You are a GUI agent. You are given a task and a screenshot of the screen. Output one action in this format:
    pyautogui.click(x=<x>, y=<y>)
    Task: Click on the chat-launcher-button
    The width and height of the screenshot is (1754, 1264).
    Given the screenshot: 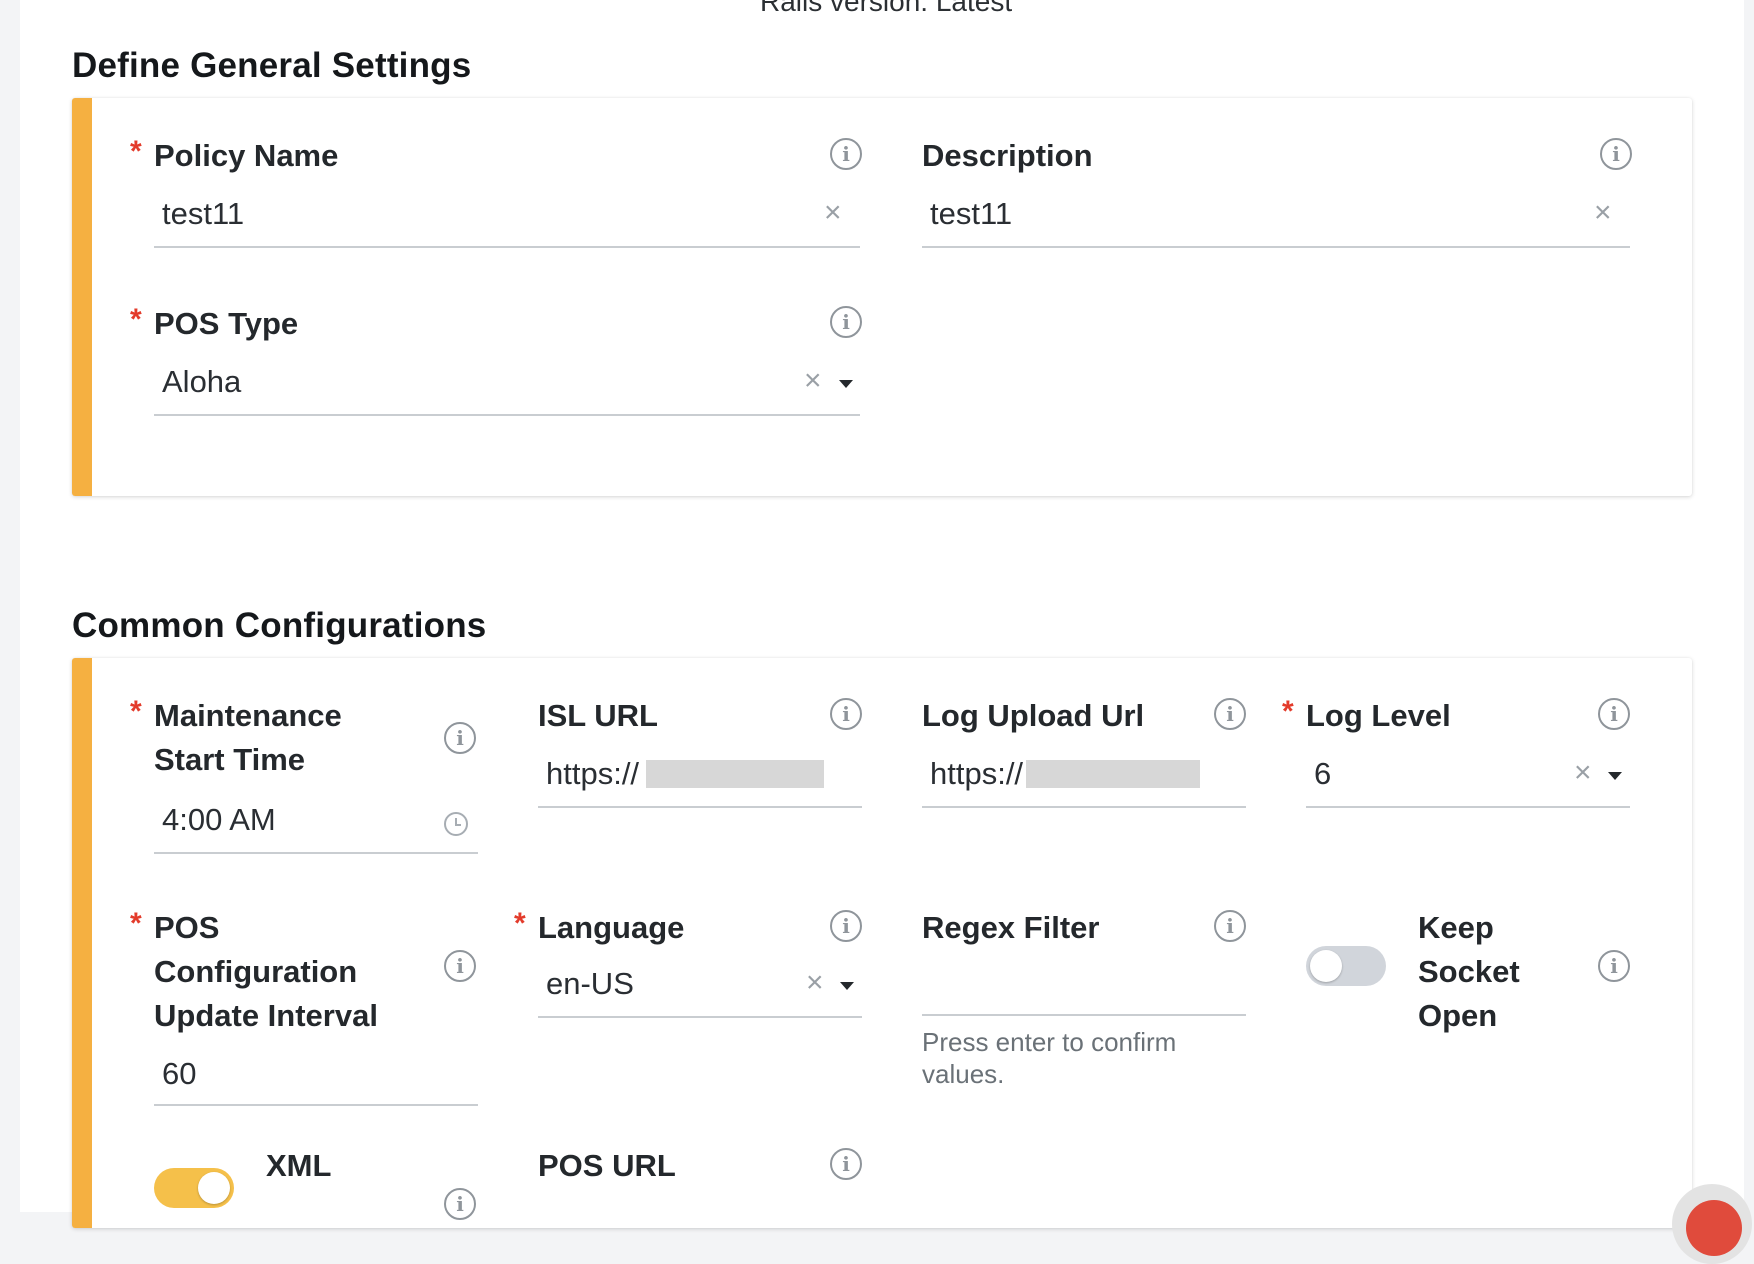 What is the action you would take?
    pyautogui.click(x=1712, y=1224)
    